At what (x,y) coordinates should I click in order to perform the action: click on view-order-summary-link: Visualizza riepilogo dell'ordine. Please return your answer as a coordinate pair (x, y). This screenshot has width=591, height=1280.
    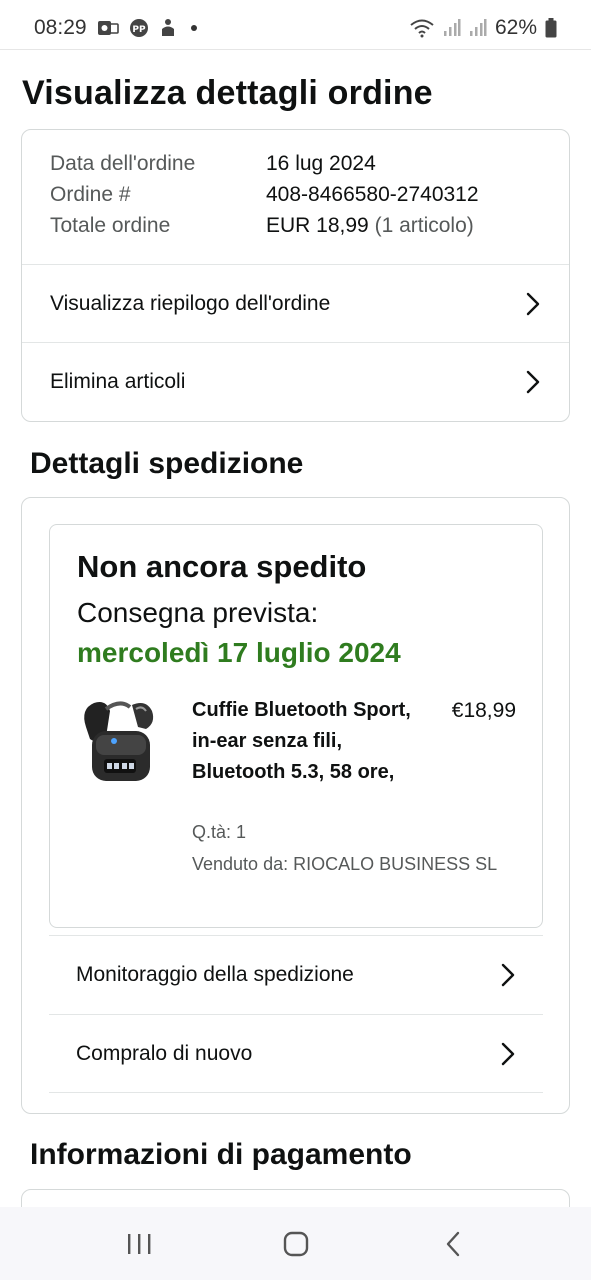
    Looking at the image, I should click on (295, 303).